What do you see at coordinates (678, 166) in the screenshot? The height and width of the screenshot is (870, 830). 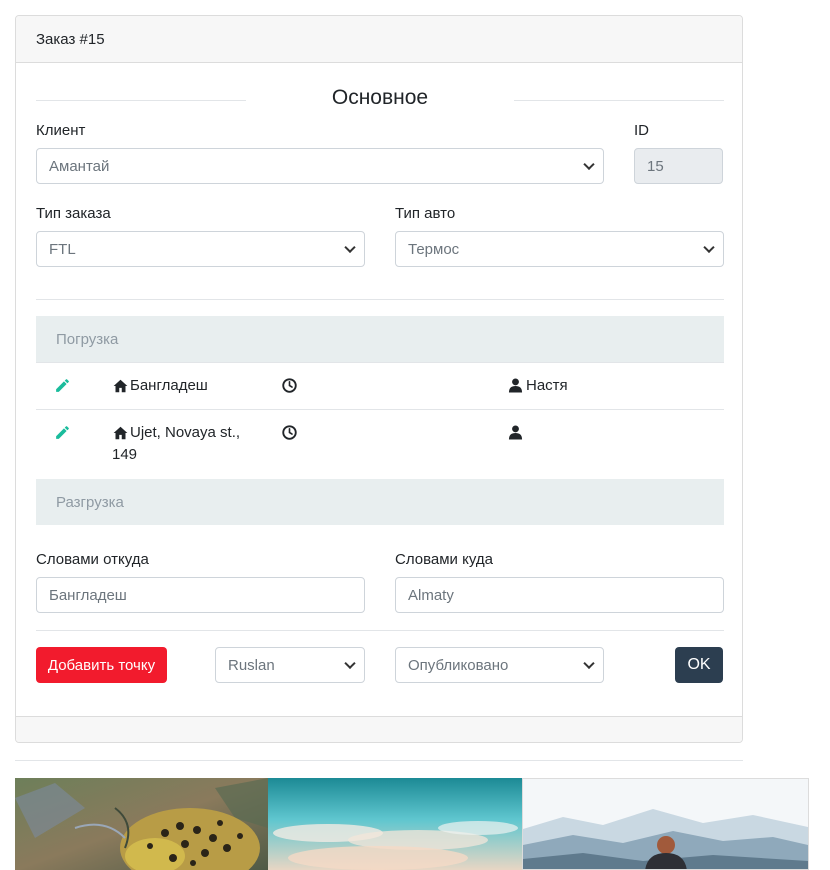 I see `id-field: 15` at bounding box center [678, 166].